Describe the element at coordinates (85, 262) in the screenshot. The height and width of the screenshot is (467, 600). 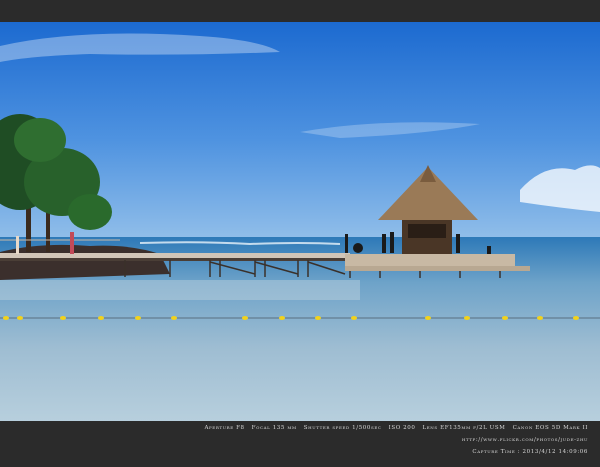
I see `rocks` at that location.